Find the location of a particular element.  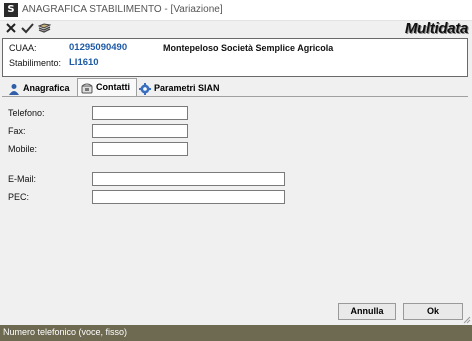

tab-contatti-label: Contatti is located at coordinates (113, 87).